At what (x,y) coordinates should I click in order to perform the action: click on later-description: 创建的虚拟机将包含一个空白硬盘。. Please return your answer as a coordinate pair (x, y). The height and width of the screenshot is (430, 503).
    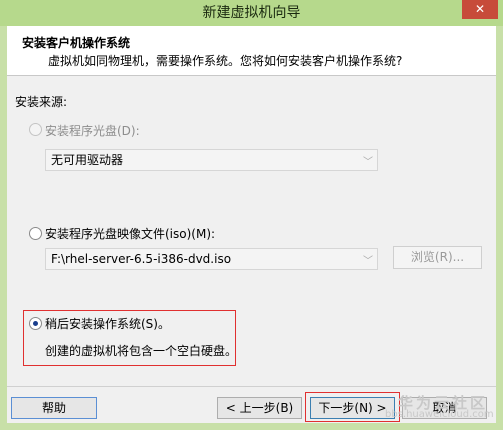
    Looking at the image, I should click on (141, 351).